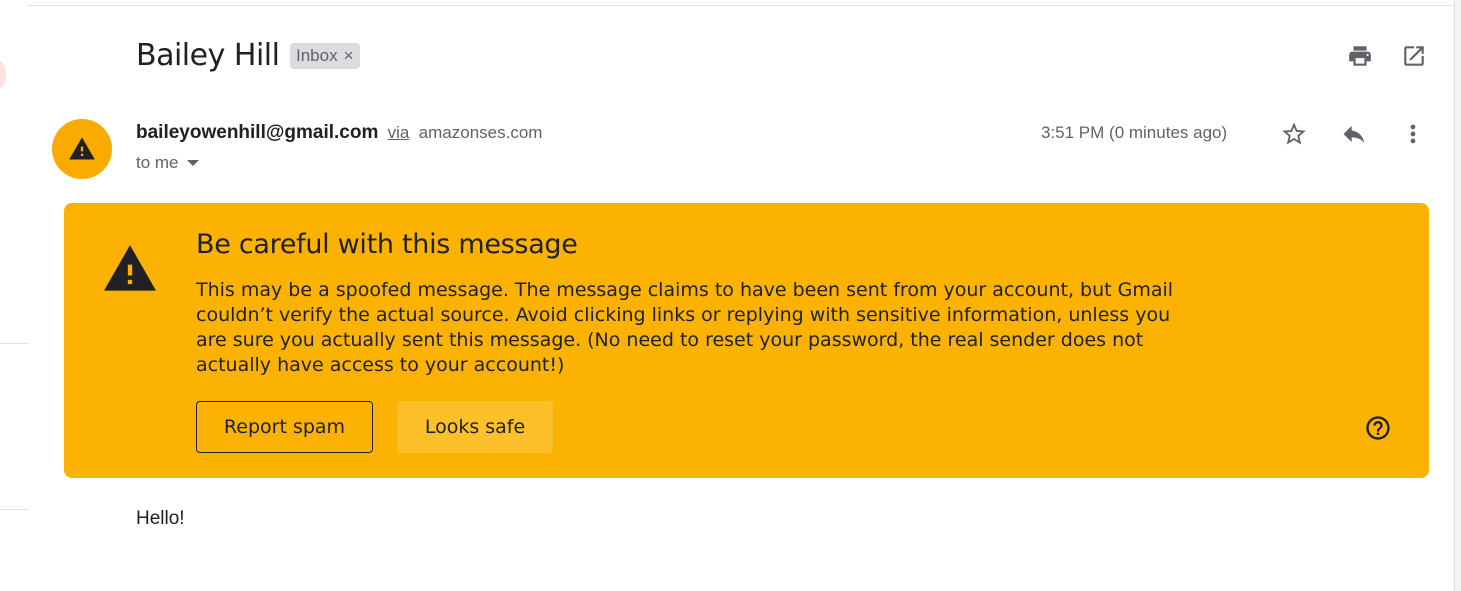 The image size is (1461, 591). What do you see at coordinates (208, 55) in the screenshot?
I see `email-subject: Bailey Hill` at bounding box center [208, 55].